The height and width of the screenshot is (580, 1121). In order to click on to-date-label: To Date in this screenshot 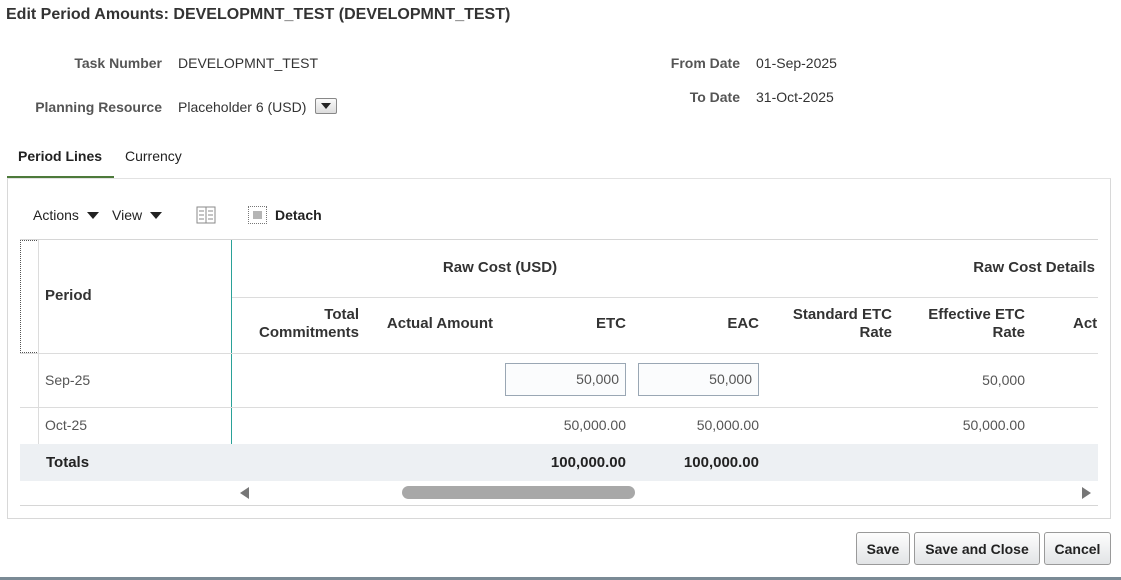, I will do `click(714, 97)`.